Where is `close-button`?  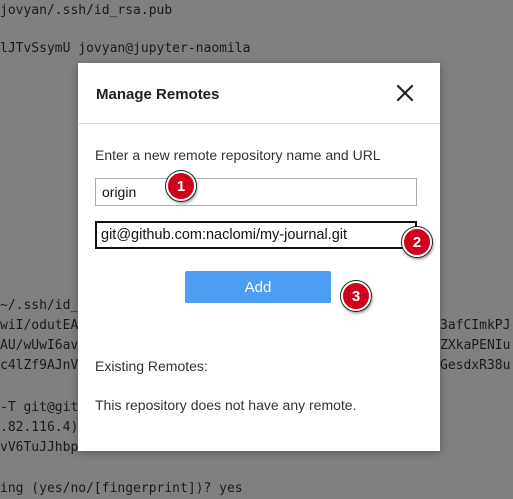 close-button is located at coordinates (405, 93).